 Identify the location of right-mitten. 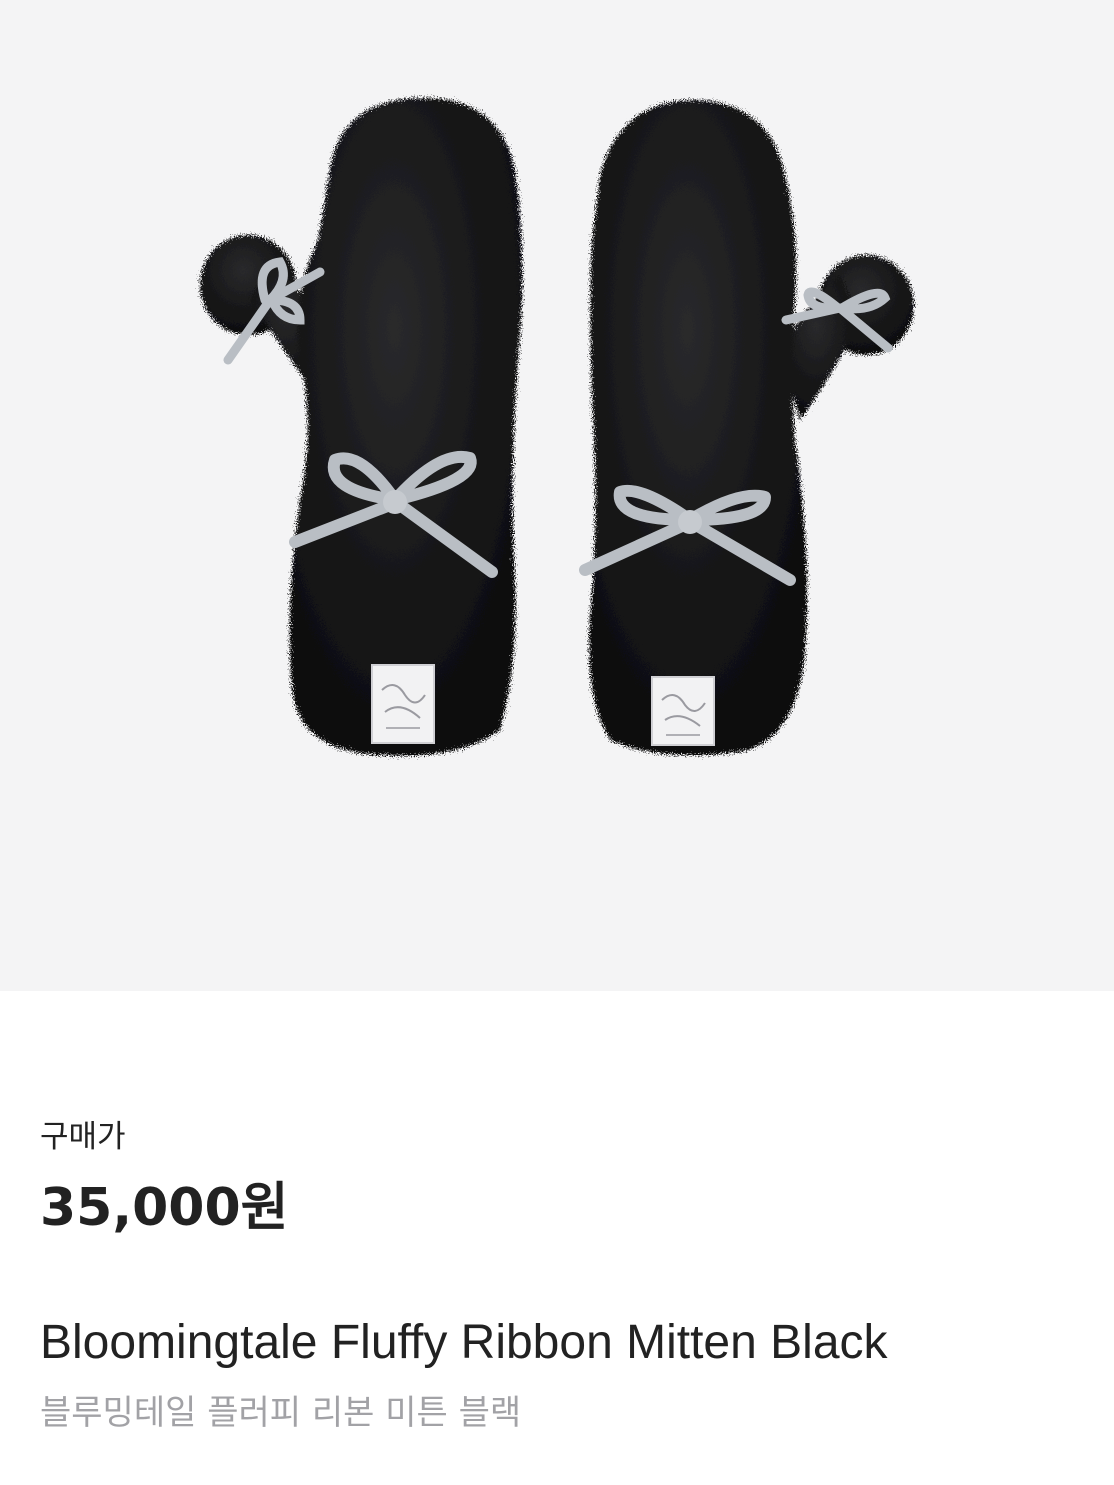
(751, 428).